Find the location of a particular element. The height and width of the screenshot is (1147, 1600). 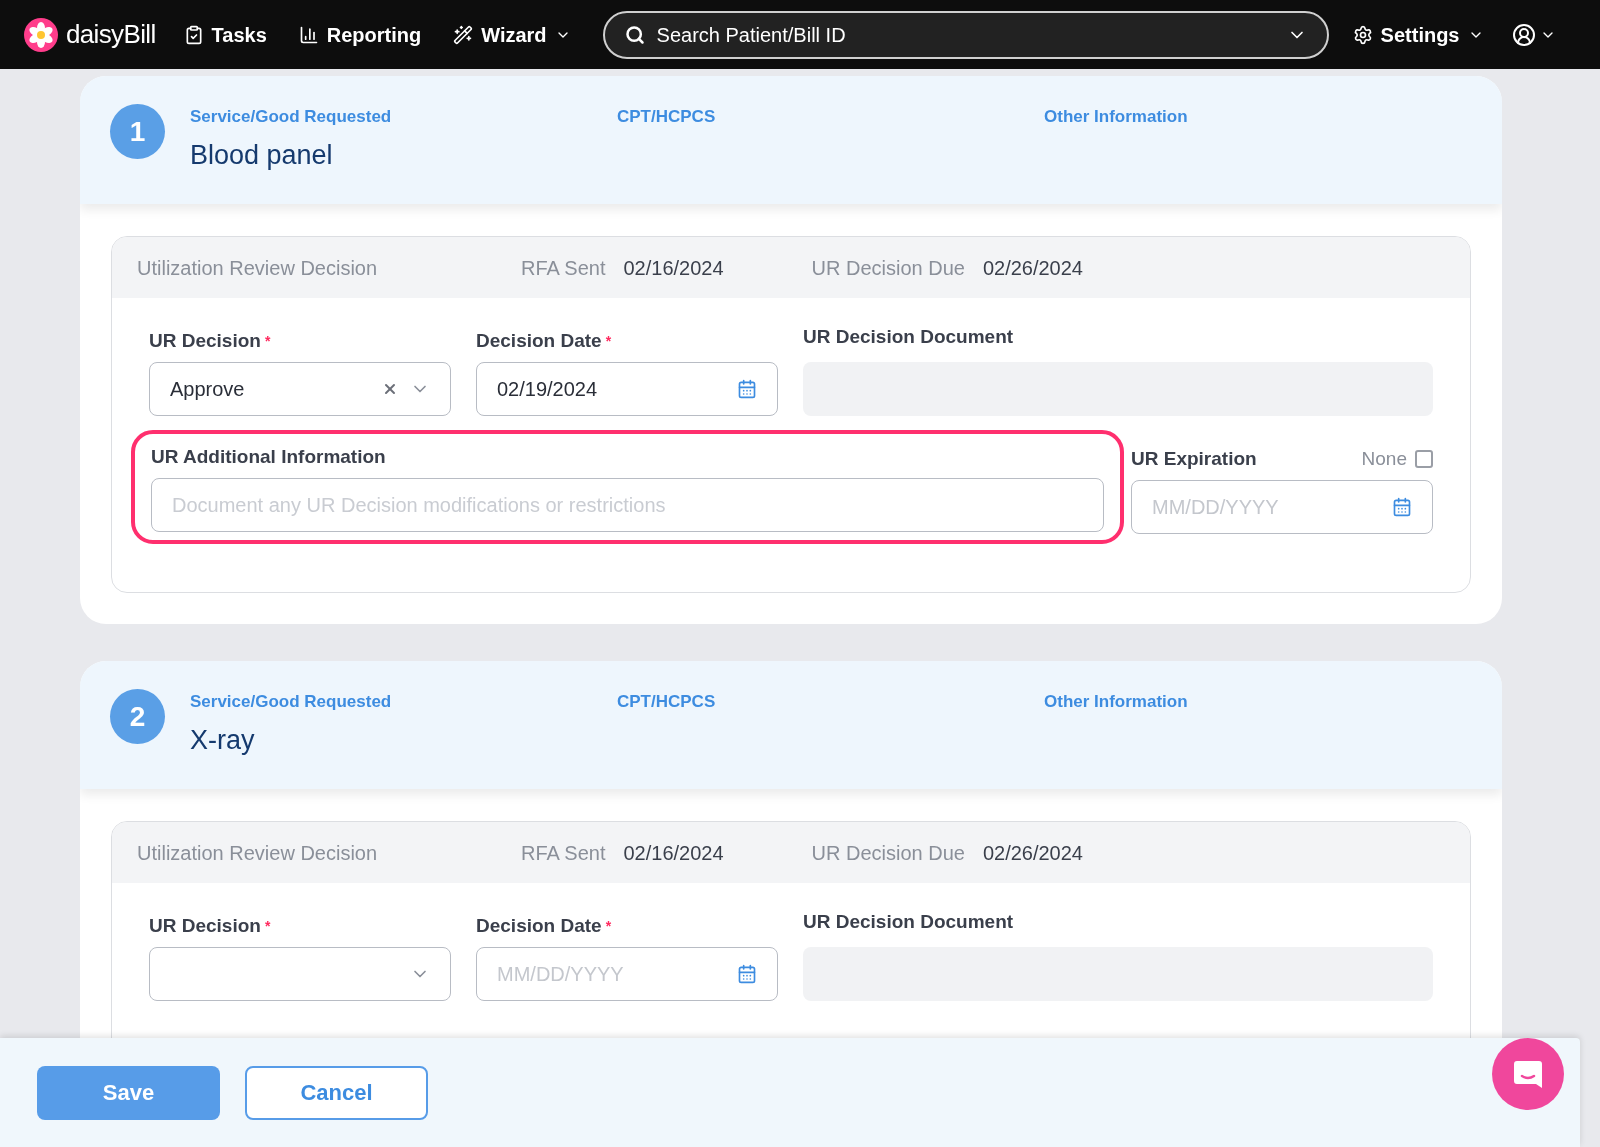

field-label: UR Expiration is located at coordinates (1194, 458).